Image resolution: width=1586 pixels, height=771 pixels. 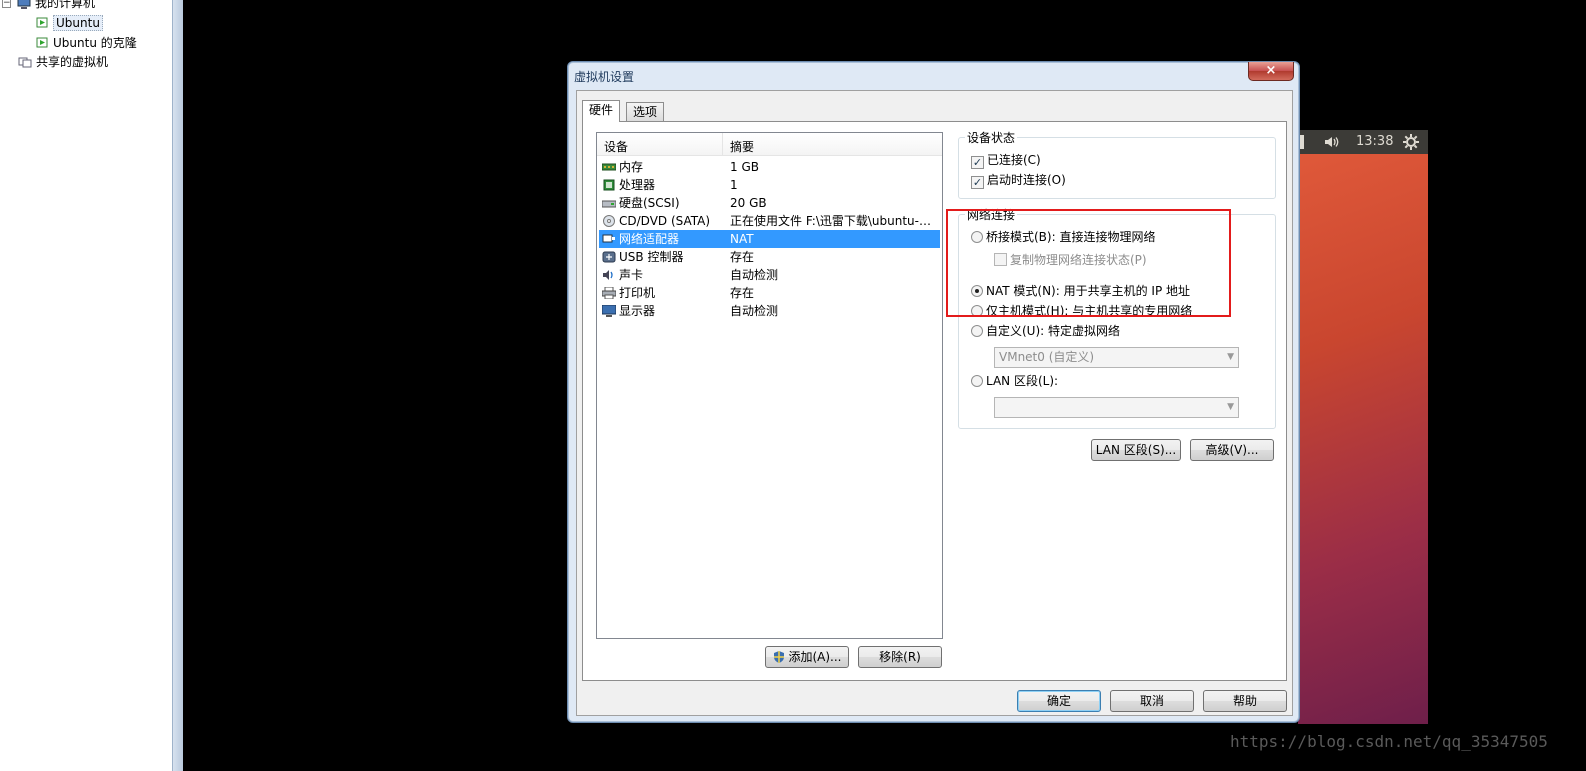 I want to click on computer-icon, so click(x=24, y=4).